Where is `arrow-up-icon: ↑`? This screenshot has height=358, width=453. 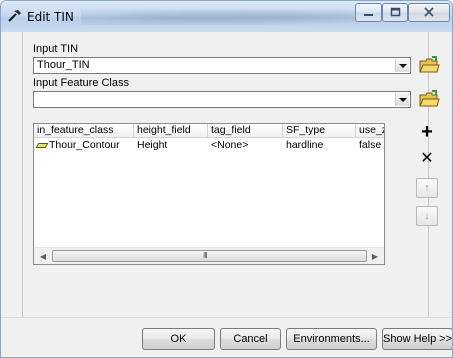 arrow-up-icon: ↑ is located at coordinates (427, 188).